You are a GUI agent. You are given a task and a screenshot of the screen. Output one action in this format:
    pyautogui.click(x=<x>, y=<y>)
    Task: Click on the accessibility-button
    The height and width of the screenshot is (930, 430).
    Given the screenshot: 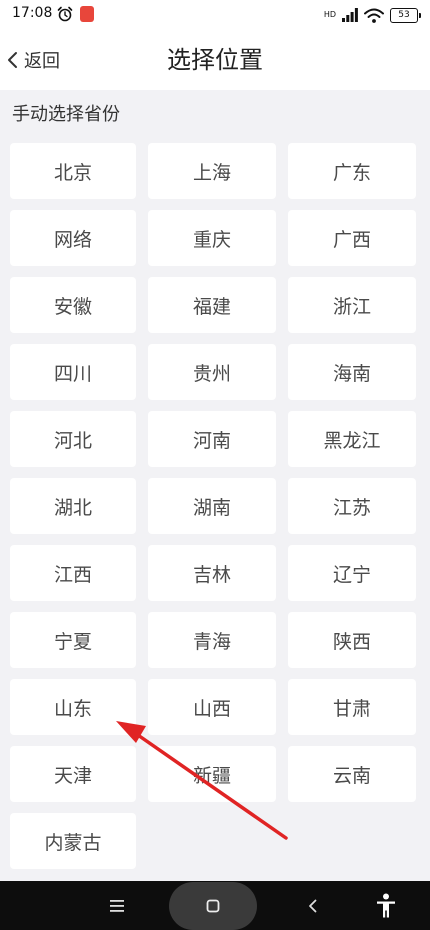 What is the action you would take?
    pyautogui.click(x=386, y=905)
    